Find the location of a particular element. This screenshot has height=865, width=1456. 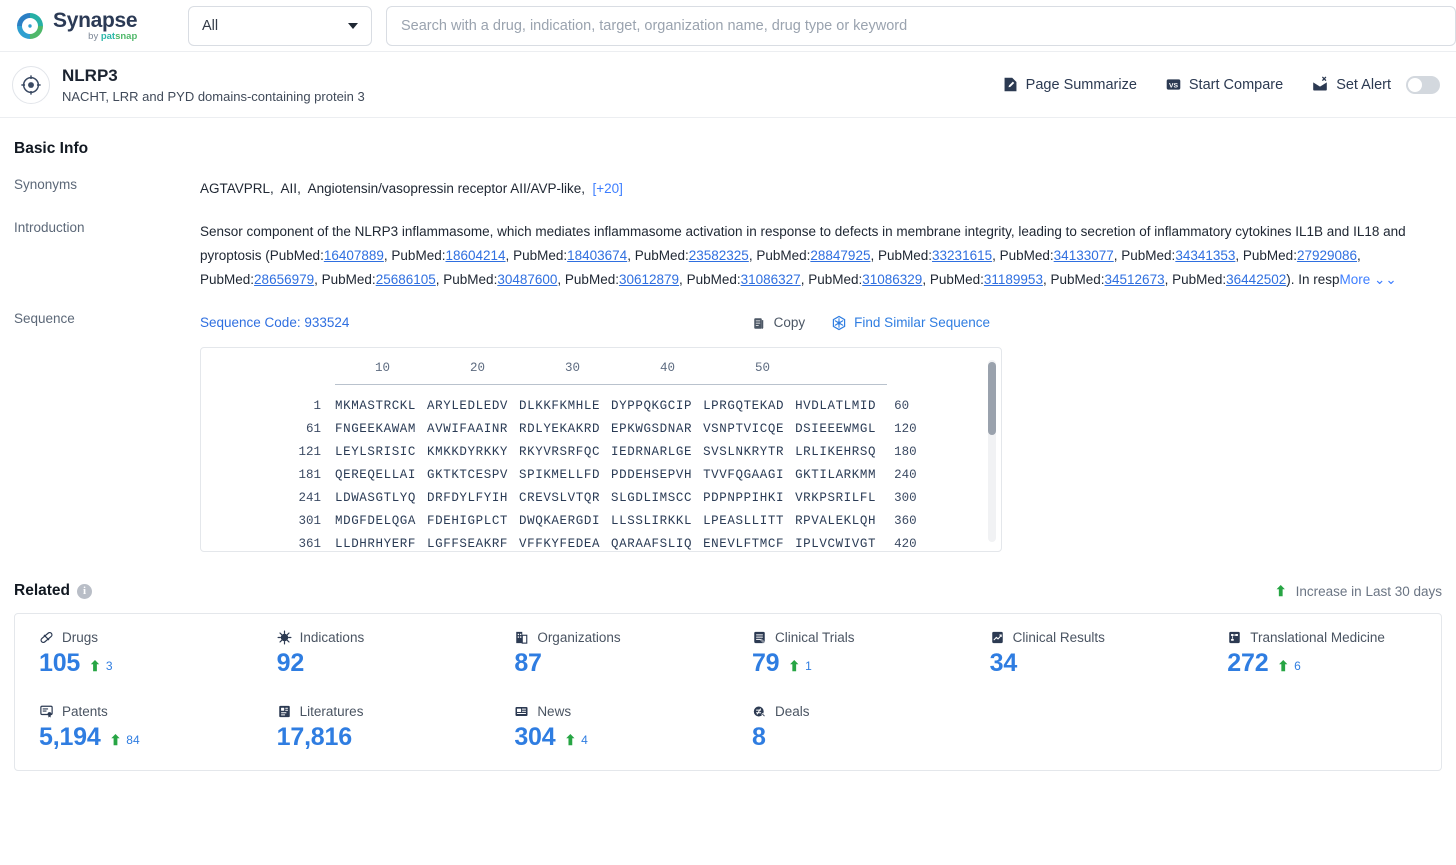

related-stat-value: 34 is located at coordinates (1004, 663).